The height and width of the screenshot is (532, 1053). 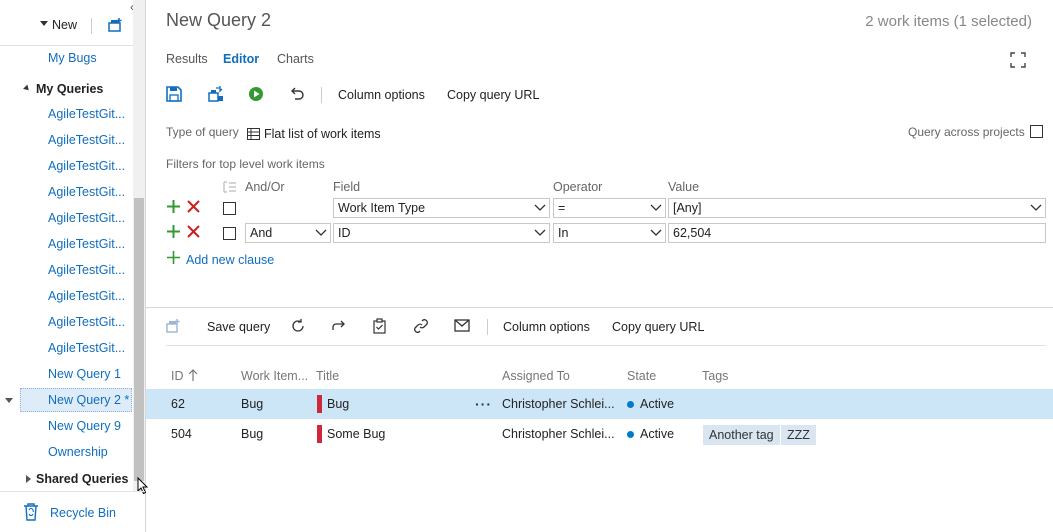 What do you see at coordinates (344, 233) in the screenshot?
I see `field-value: ID` at bounding box center [344, 233].